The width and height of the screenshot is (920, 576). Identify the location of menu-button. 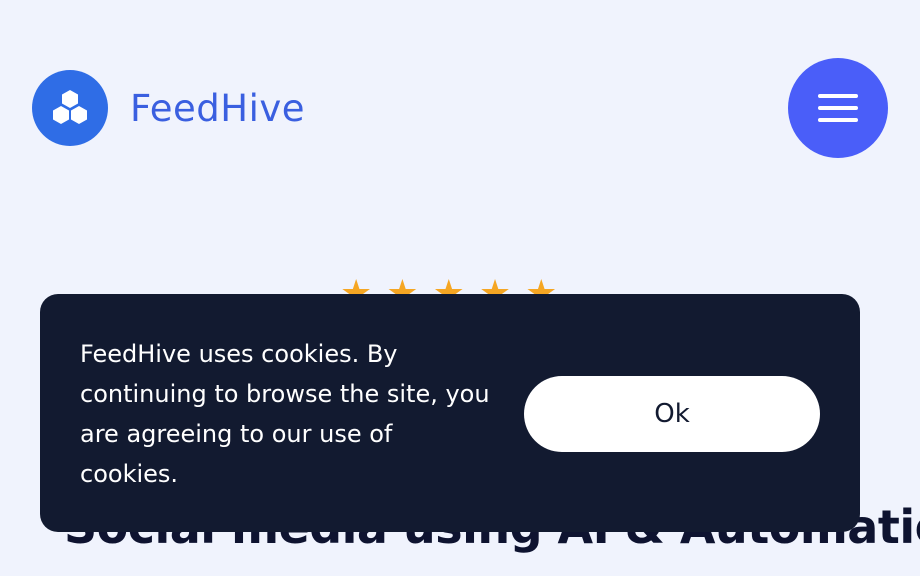
(838, 108).